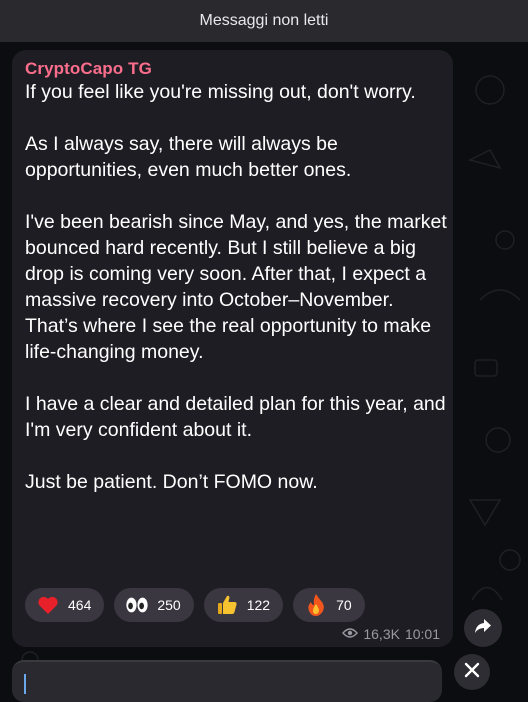 The width and height of the screenshot is (528, 702). I want to click on reaction-count: 122, so click(258, 605).